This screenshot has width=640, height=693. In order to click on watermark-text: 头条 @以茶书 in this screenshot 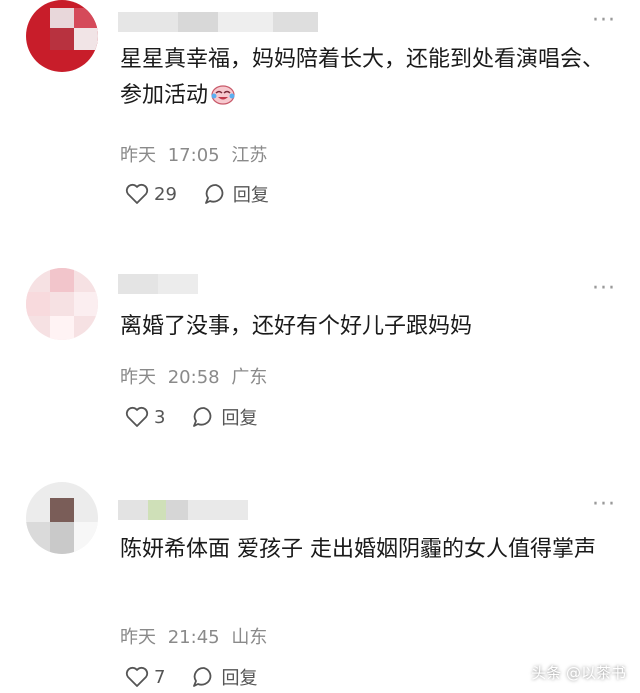, I will do `click(578, 673)`.